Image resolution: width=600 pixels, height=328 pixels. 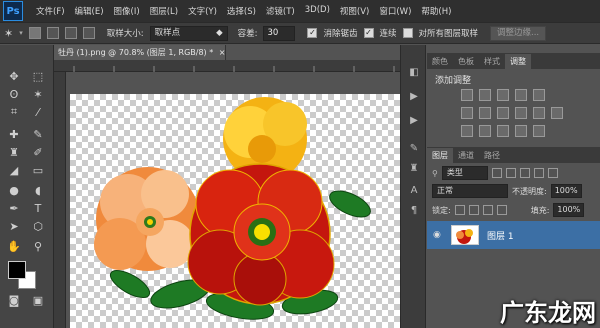 I want to click on gradient-map-icon, so click(x=521, y=131).